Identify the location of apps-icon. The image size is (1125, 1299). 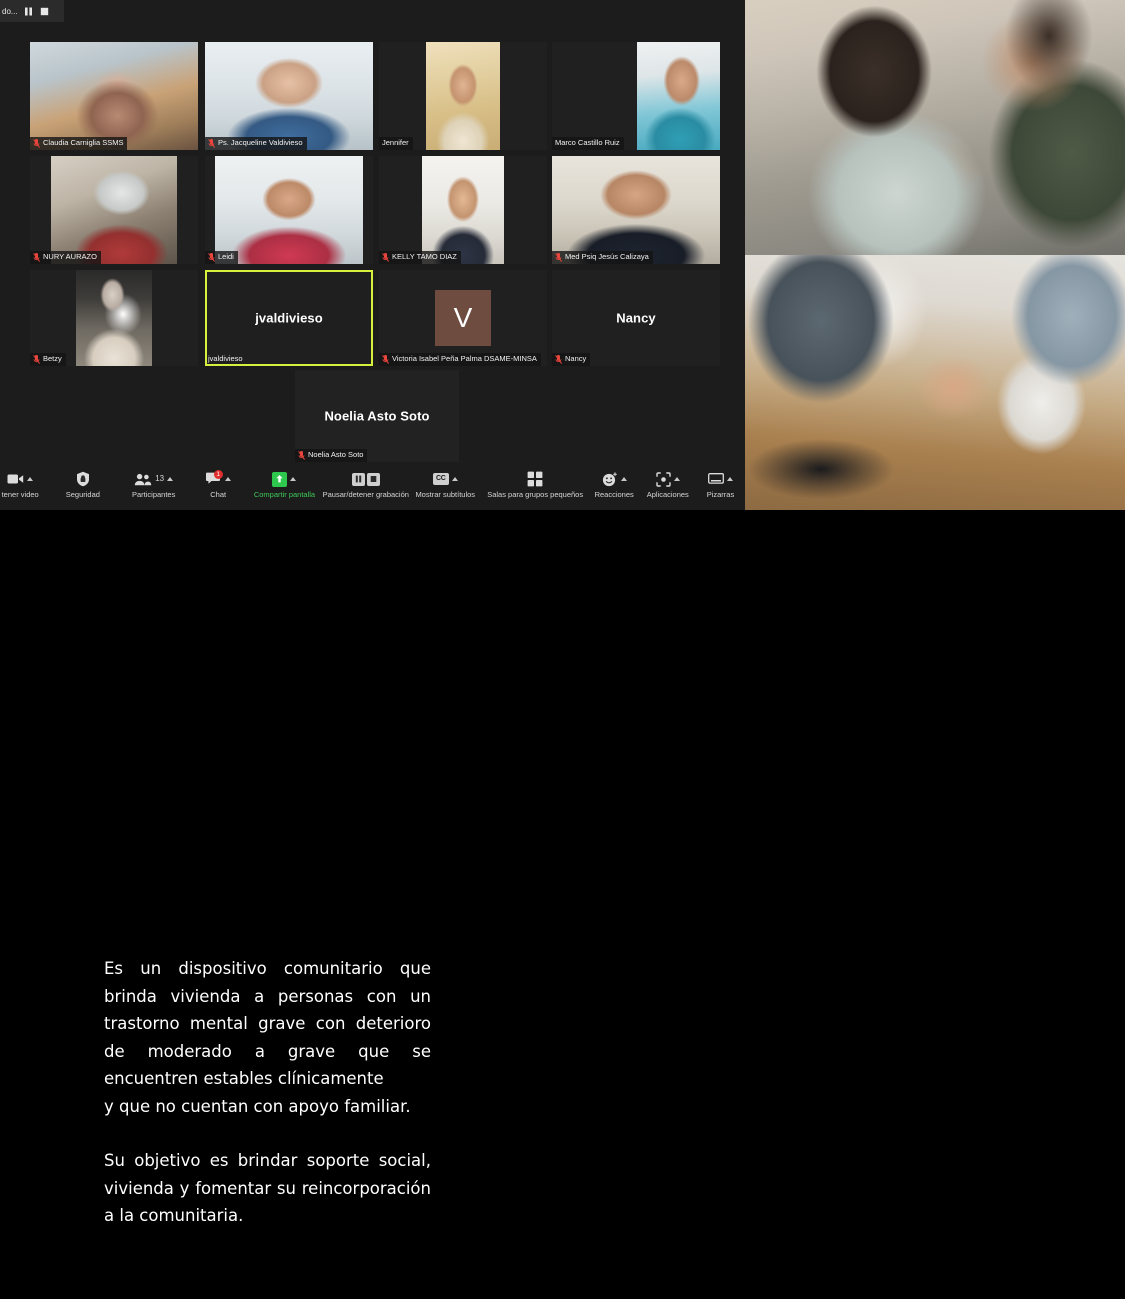
(663, 479).